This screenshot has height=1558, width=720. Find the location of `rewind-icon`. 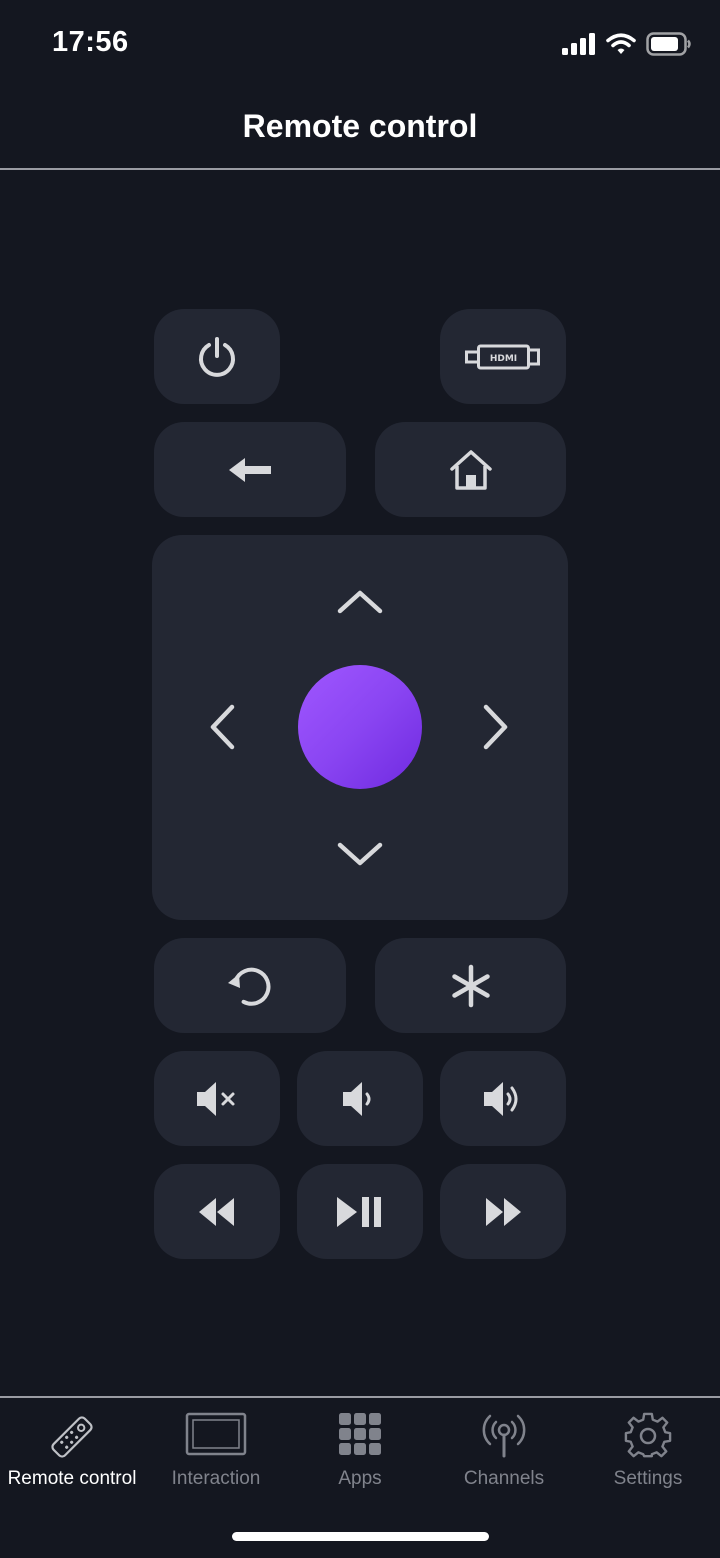

rewind-icon is located at coordinates (216, 1211).